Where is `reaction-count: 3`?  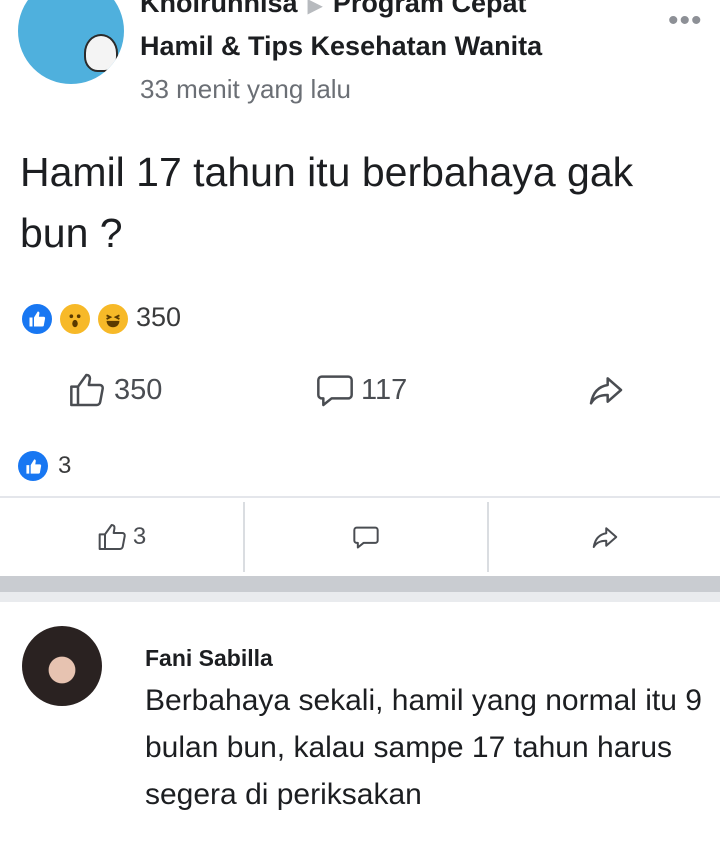 reaction-count: 3 is located at coordinates (64, 466).